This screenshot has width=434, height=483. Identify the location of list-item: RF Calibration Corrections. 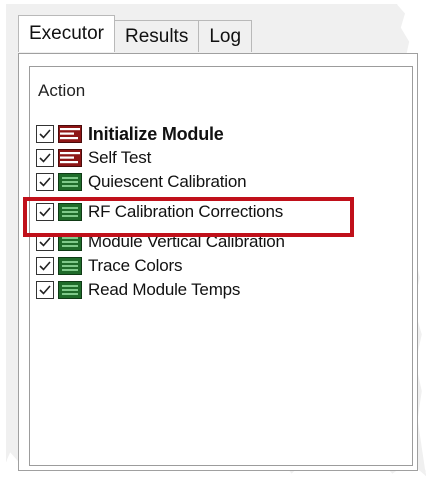
(221, 212).